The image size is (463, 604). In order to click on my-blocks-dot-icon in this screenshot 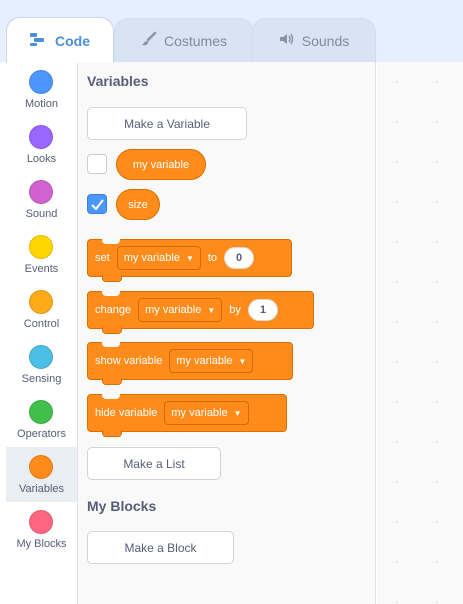, I will do `click(41, 522)`.